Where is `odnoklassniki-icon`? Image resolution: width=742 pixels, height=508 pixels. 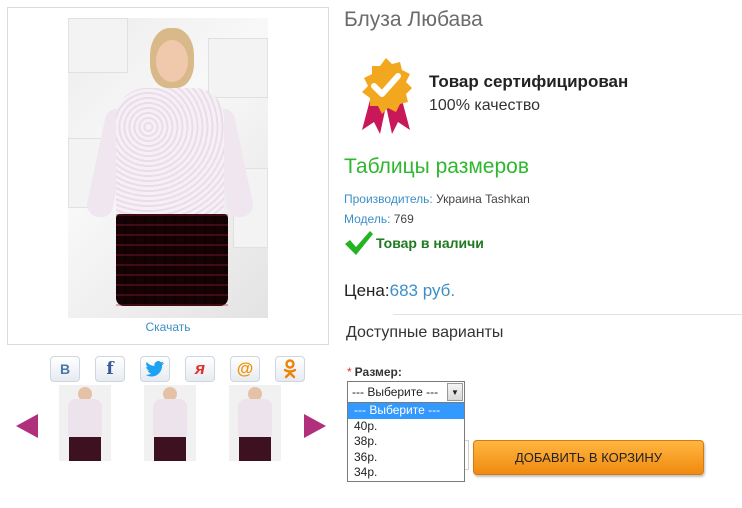
odnoklassniki-icon is located at coordinates (290, 369).